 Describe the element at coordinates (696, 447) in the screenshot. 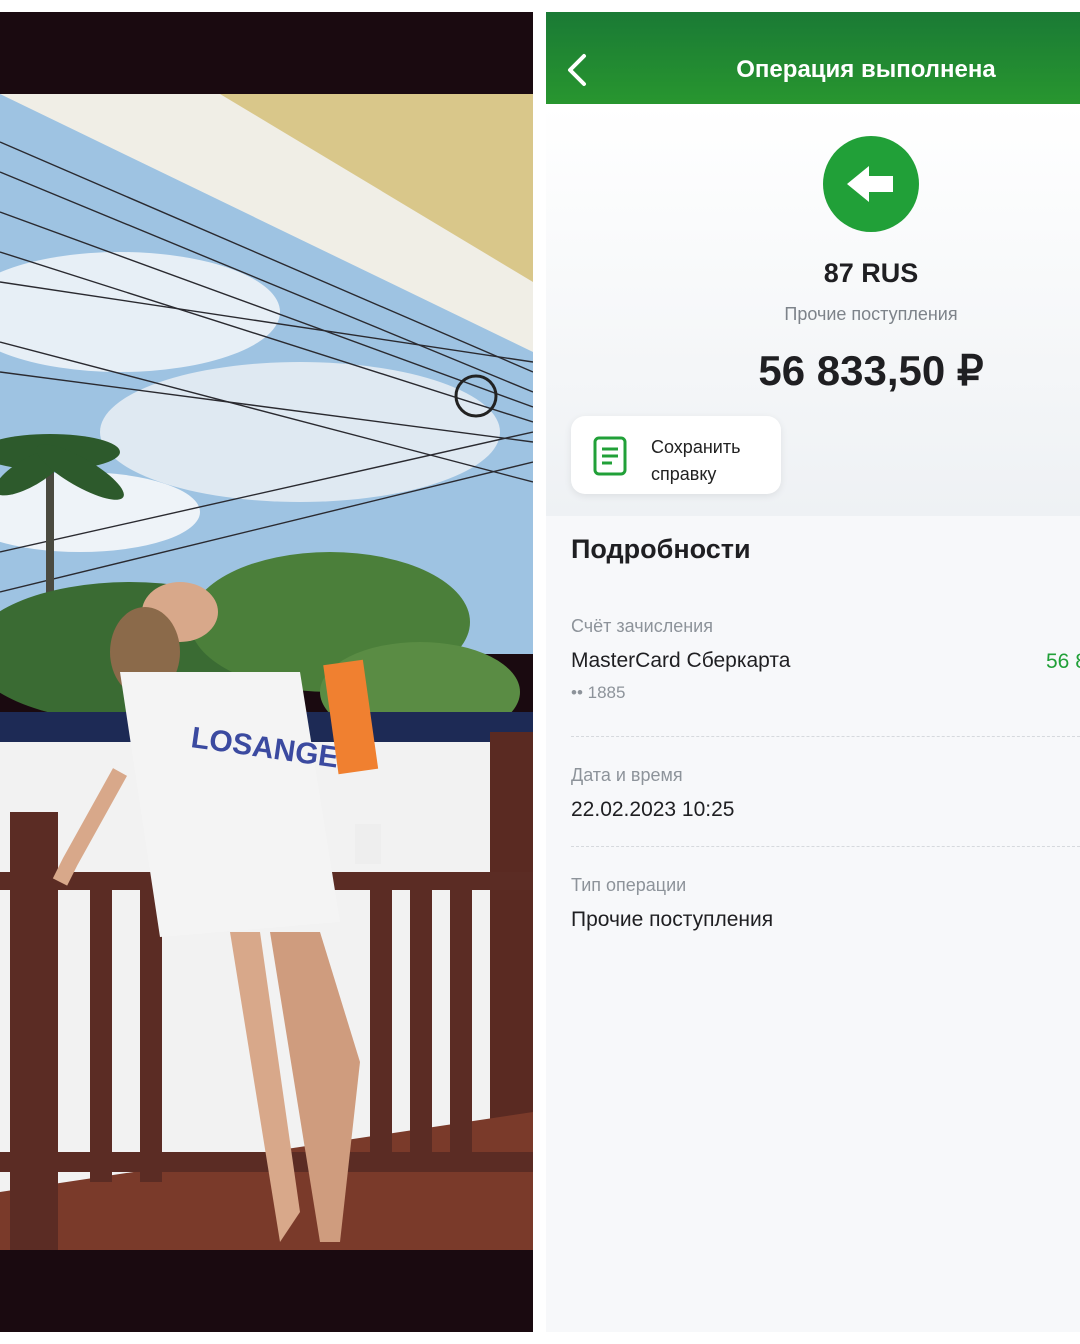

I see `save-receipt-line1: Сохранить` at that location.